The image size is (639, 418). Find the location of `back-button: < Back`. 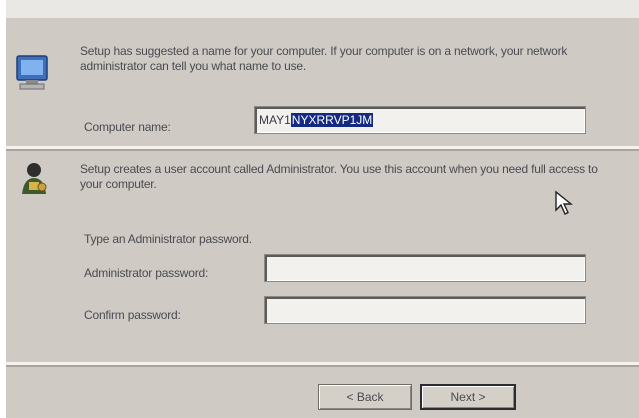

back-button: < Back is located at coordinates (365, 397).